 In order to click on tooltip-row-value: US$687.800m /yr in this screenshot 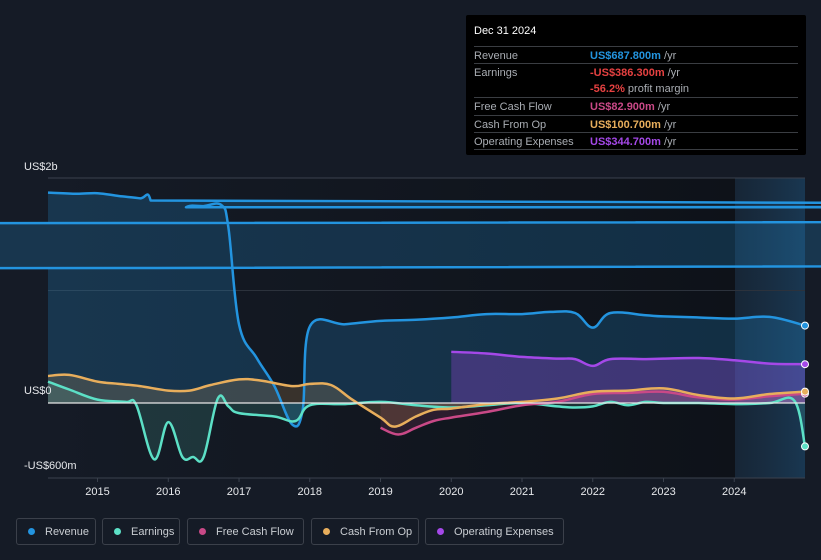, I will do `click(633, 56)`.